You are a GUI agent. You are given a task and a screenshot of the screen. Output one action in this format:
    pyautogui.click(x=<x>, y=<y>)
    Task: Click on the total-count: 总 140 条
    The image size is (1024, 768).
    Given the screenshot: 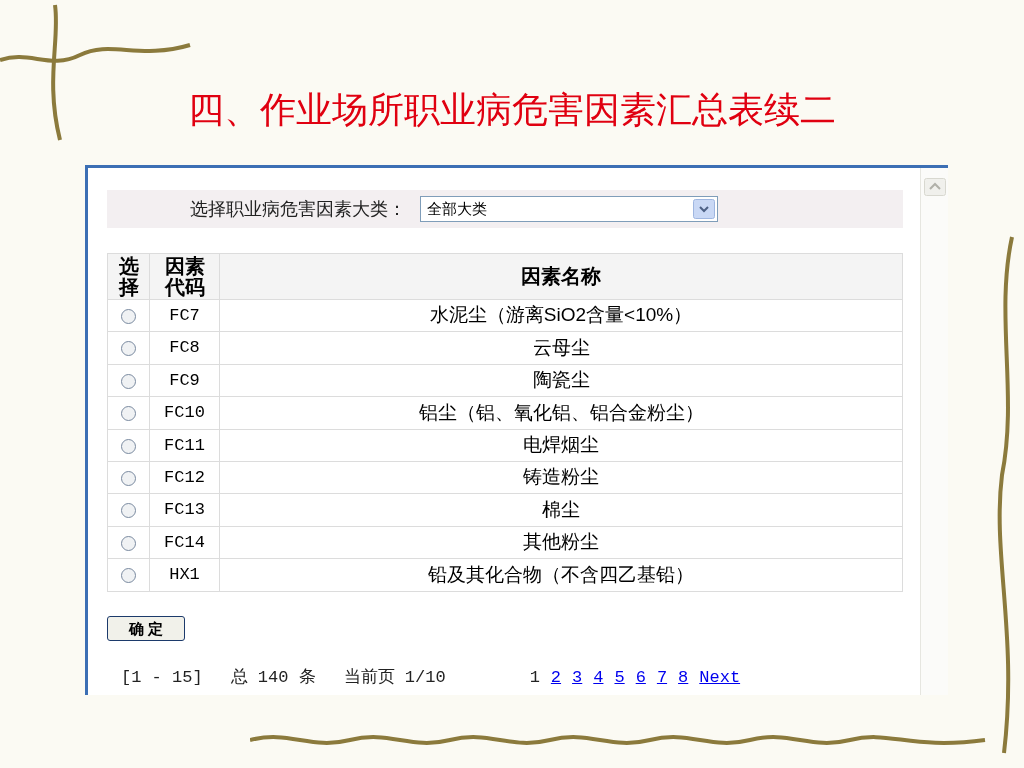 What is the action you would take?
    pyautogui.click(x=273, y=677)
    